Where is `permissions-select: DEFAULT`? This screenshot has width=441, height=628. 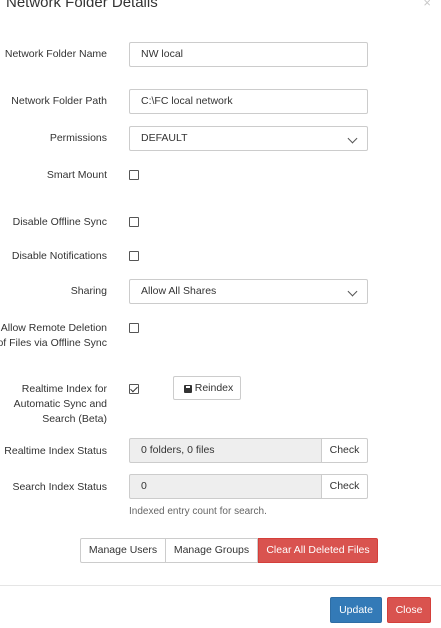
permissions-select: DEFAULT is located at coordinates (248, 138).